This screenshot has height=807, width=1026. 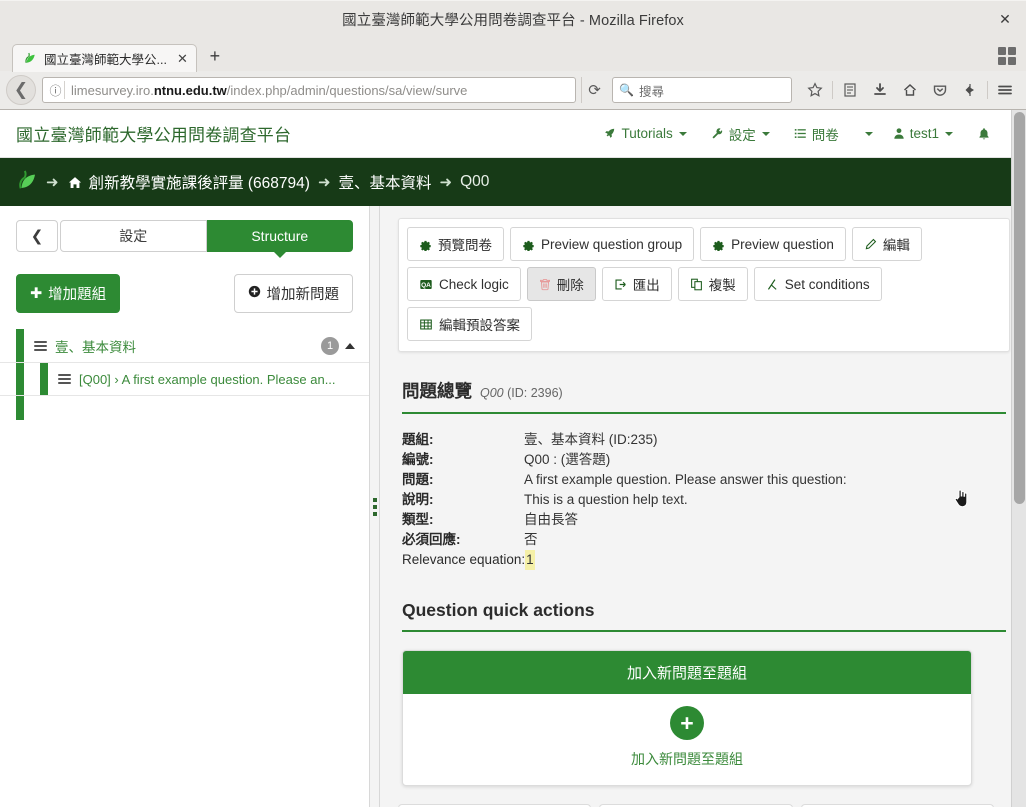 What do you see at coordinates (970, 90) in the screenshot?
I see `sync-tabs-icon` at bounding box center [970, 90].